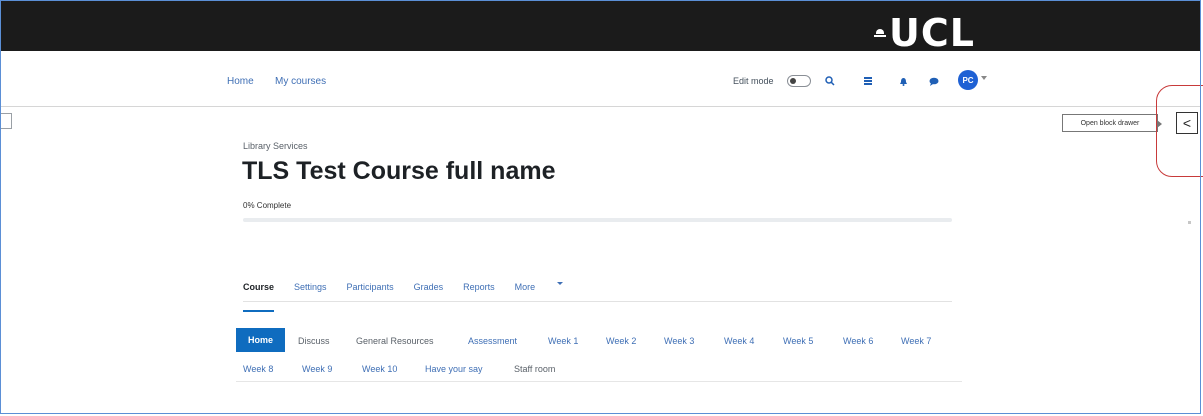 This screenshot has height=416, width=1203. I want to click on section-link: Assessment, so click(492, 341).